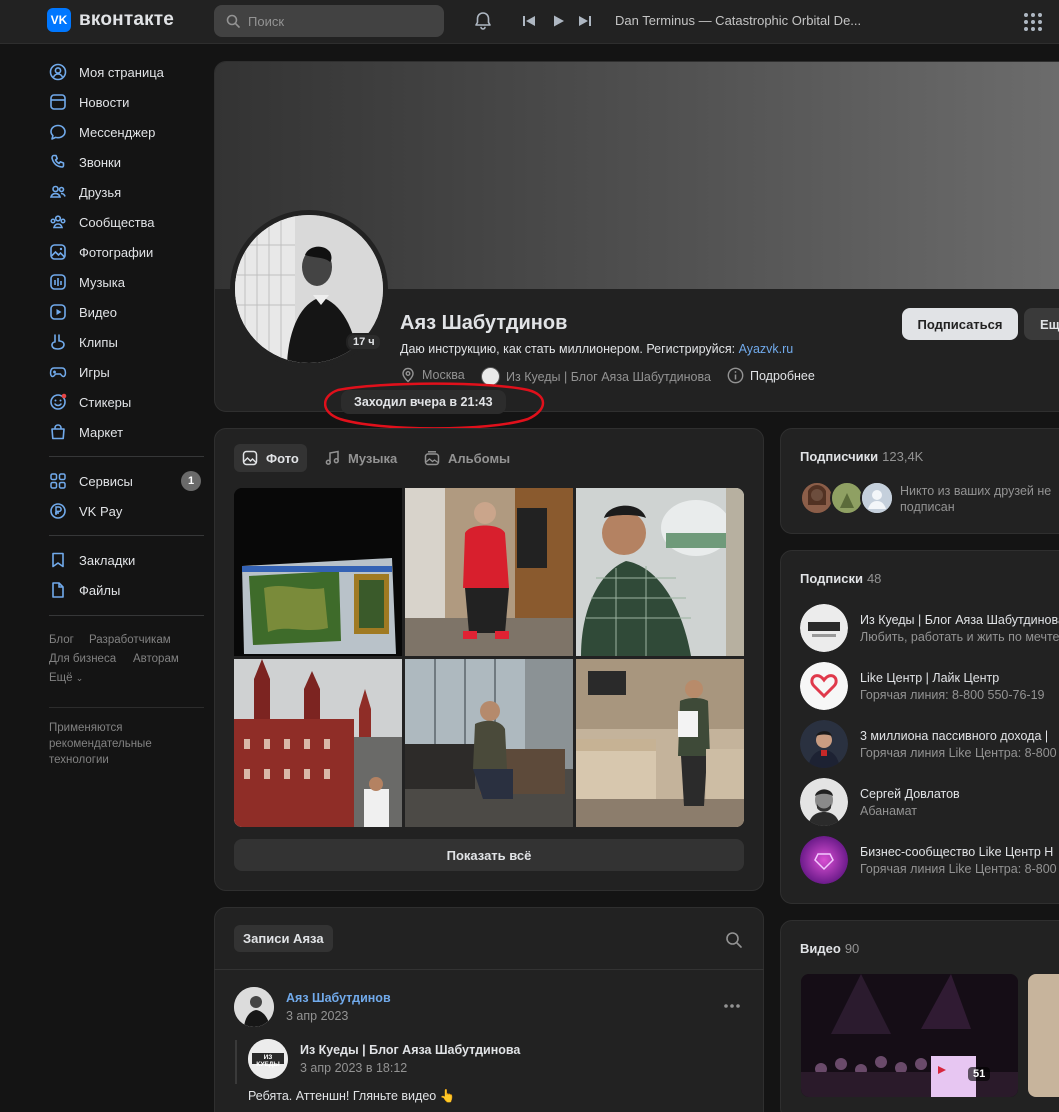  Describe the element at coordinates (443, 375) in the screenshot. I see `profile-city-label: Москва` at that location.